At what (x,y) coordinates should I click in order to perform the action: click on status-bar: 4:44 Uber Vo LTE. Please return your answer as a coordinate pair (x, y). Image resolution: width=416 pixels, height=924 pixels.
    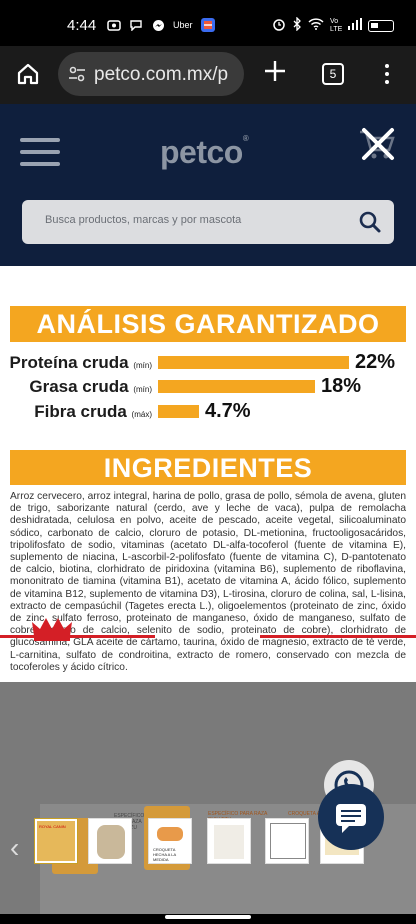
    Looking at the image, I should click on (208, 23).